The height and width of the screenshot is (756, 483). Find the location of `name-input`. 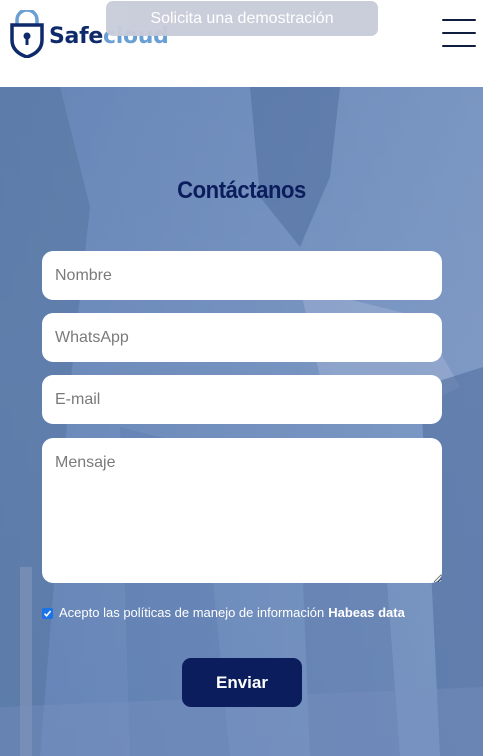

name-input is located at coordinates (242, 275).